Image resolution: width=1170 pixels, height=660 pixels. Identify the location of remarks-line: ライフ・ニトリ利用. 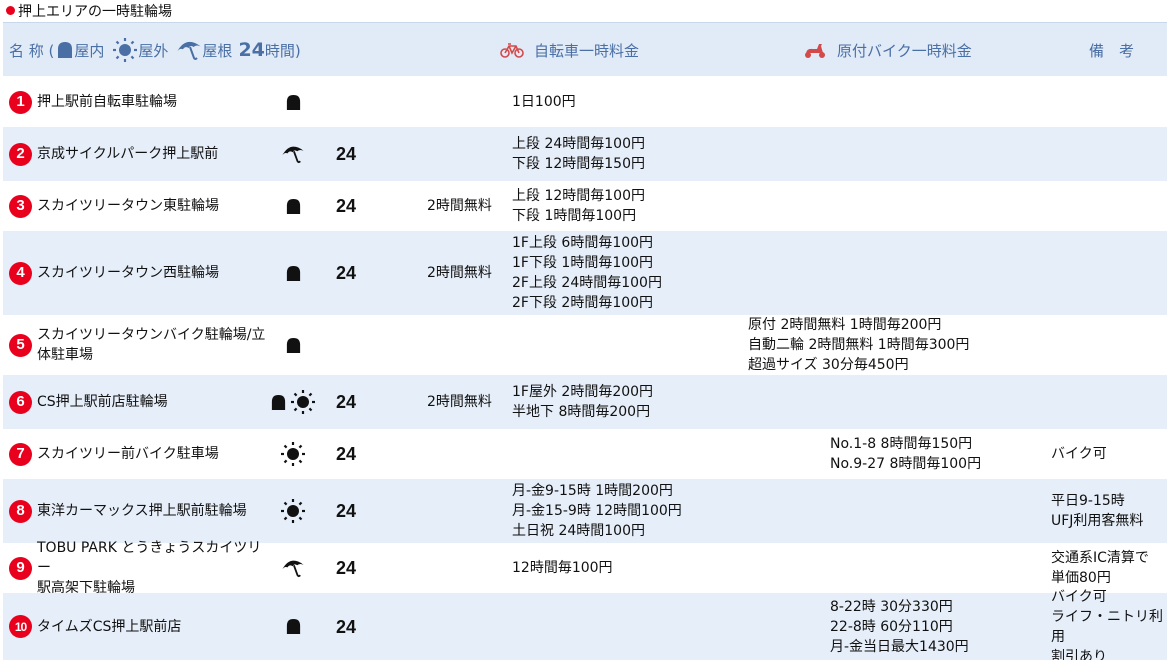
(1107, 626).